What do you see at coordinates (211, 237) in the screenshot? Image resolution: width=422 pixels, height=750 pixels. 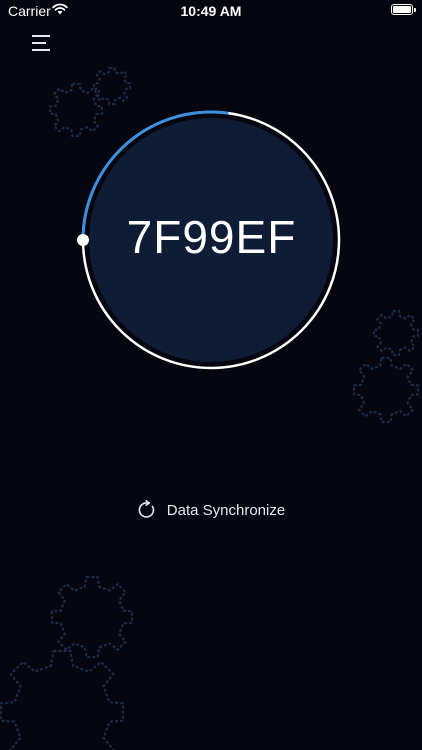 I see `token-code: 7F99EF` at bounding box center [211, 237].